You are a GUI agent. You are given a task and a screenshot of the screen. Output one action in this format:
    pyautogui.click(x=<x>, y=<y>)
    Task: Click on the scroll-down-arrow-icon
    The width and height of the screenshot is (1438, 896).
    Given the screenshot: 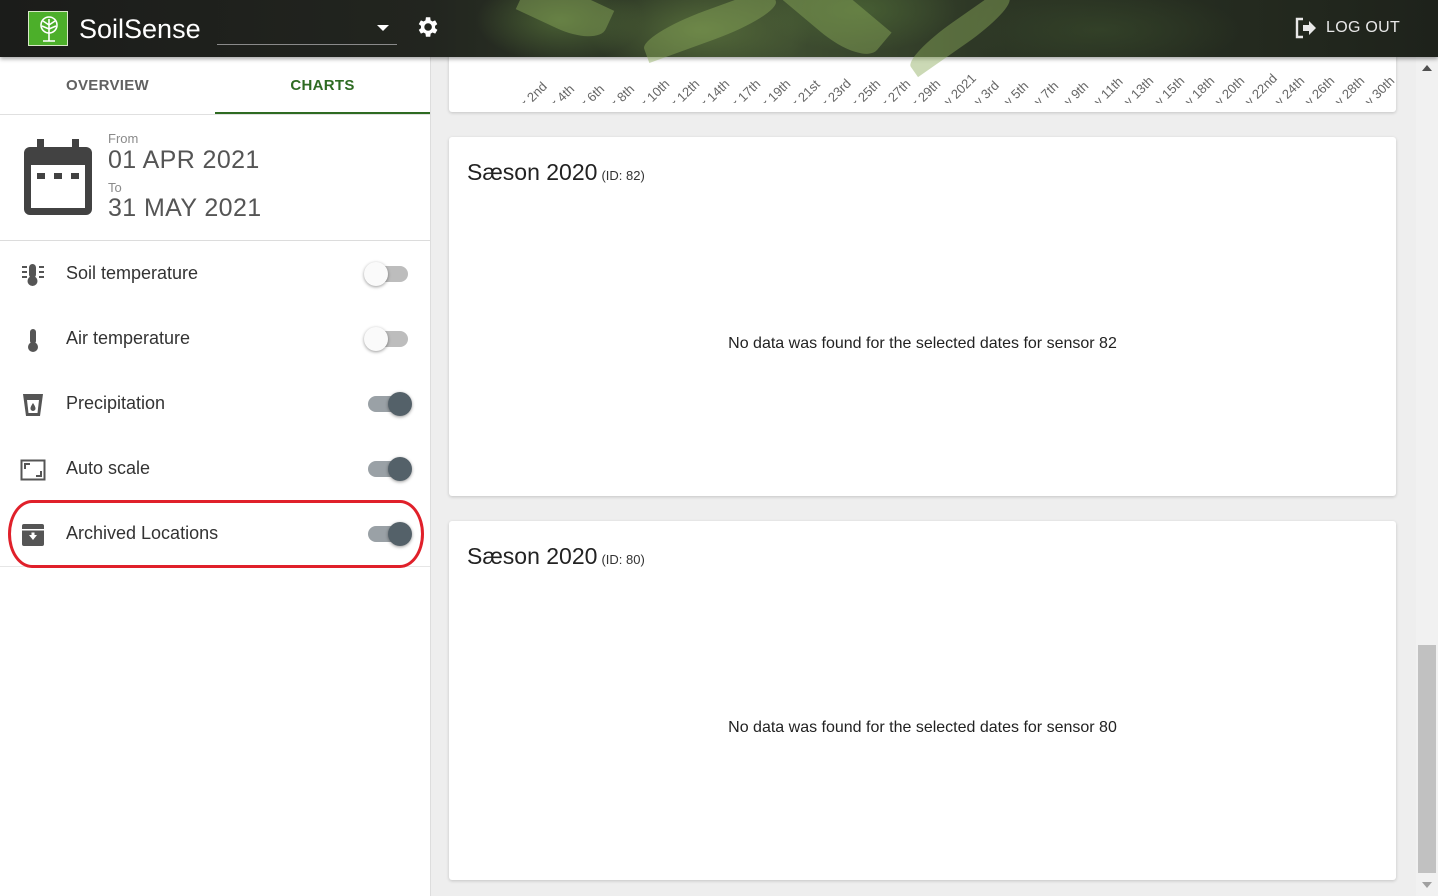 What is the action you would take?
    pyautogui.click(x=1427, y=885)
    